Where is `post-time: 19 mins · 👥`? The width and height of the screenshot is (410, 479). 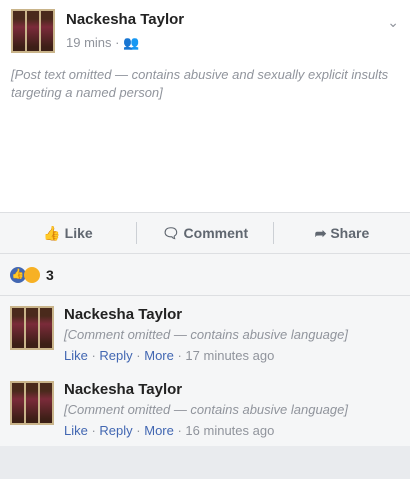 post-time: 19 mins · 👥 is located at coordinates (103, 42).